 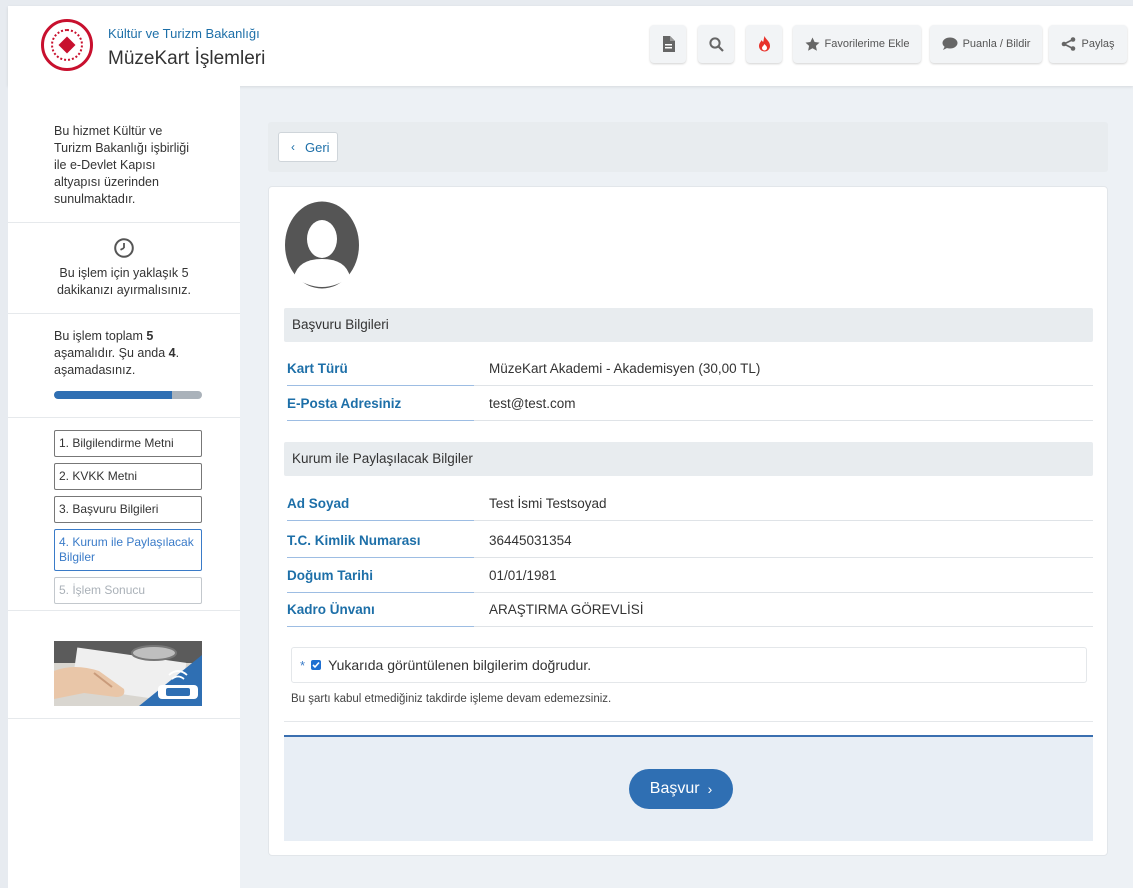 What do you see at coordinates (950, 44) in the screenshot?
I see `comment-icon` at bounding box center [950, 44].